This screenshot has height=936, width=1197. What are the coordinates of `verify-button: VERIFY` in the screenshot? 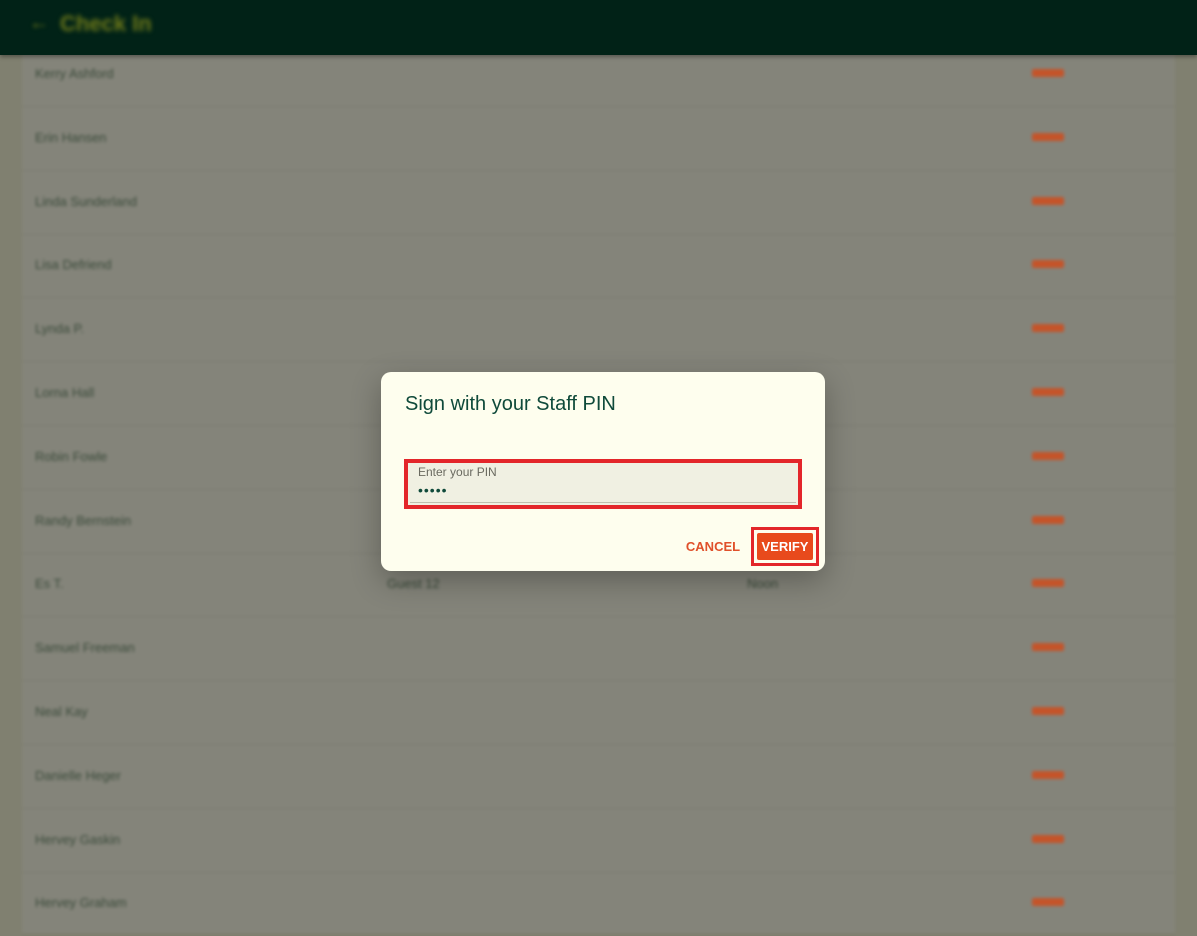 It's located at (785, 546).